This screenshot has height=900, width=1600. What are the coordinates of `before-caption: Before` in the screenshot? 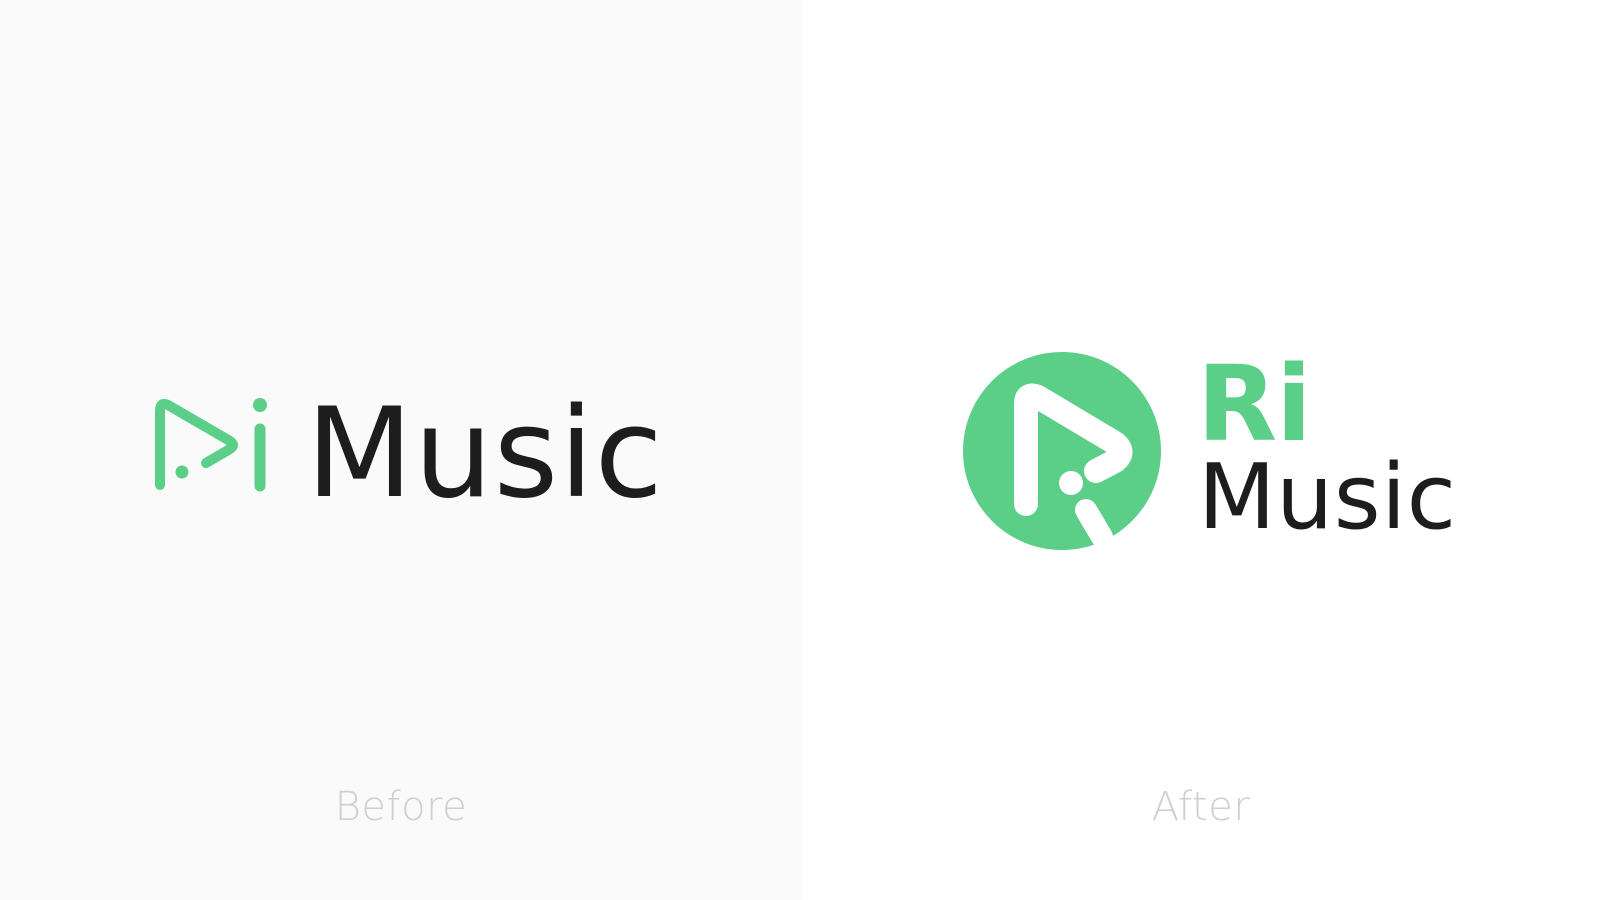 It's located at (401, 807).